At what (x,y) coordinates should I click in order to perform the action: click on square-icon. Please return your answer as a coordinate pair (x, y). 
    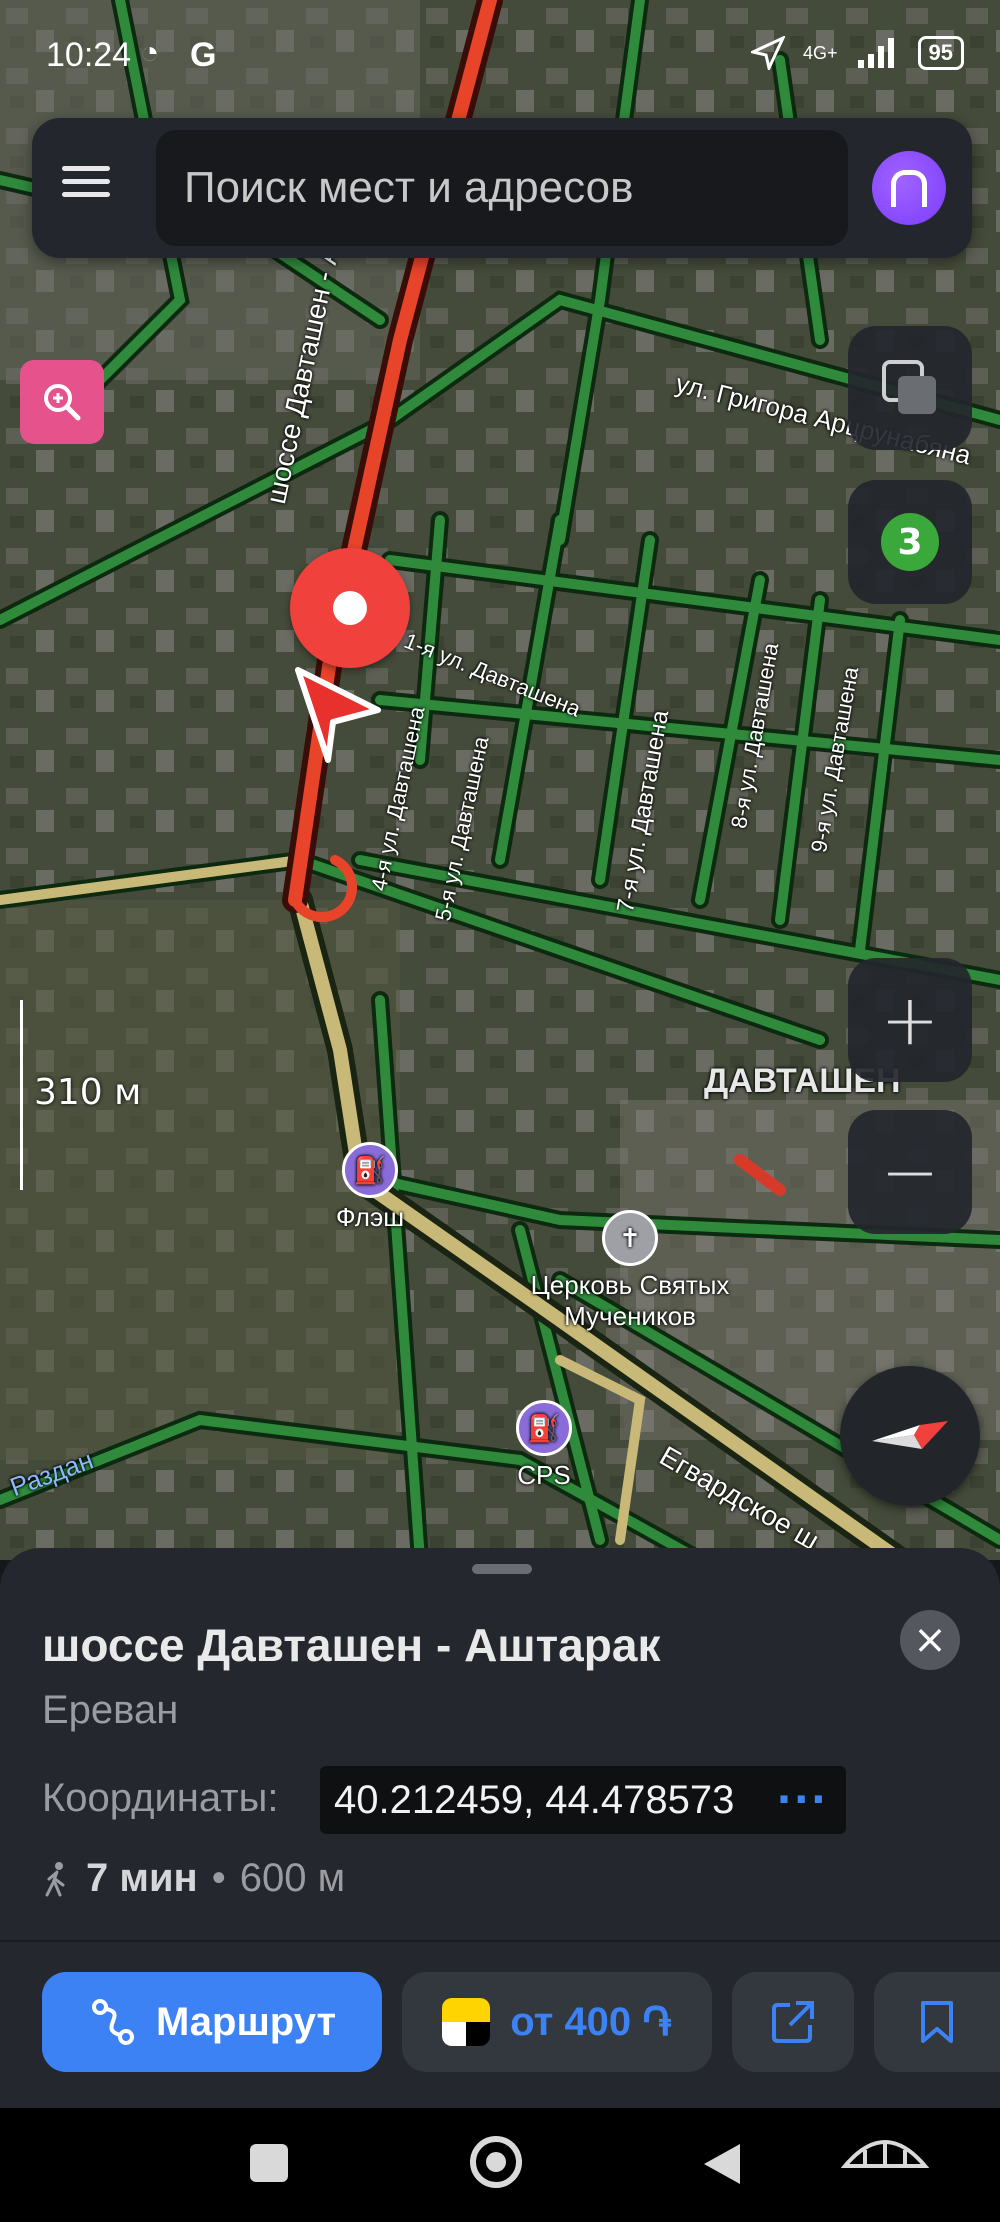
    Looking at the image, I should click on (269, 2163).